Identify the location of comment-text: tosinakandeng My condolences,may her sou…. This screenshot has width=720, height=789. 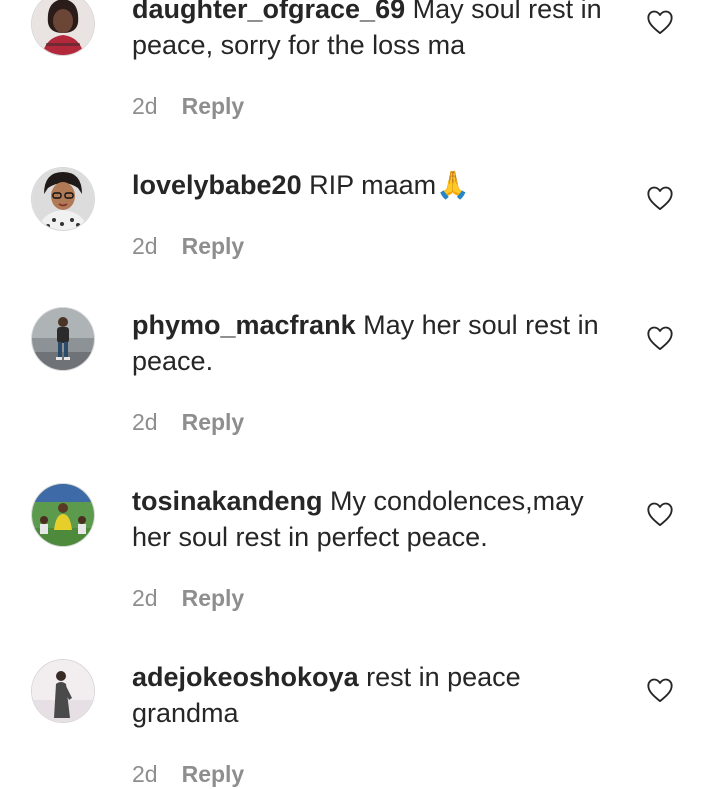
(372, 519).